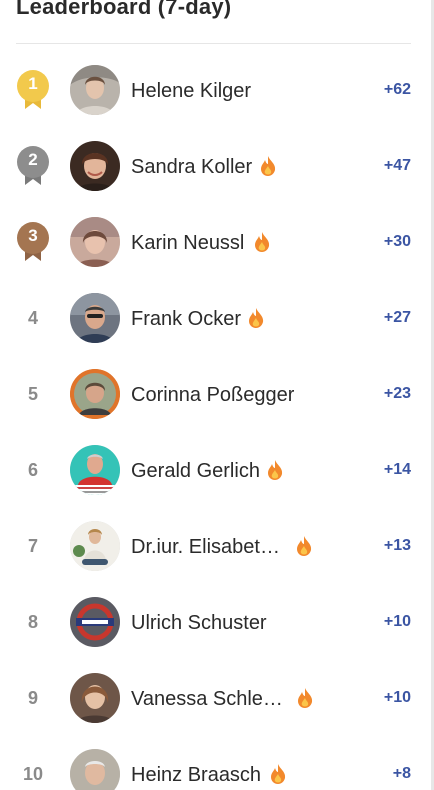 This screenshot has height=790, width=434. What do you see at coordinates (397, 469) in the screenshot?
I see `points-value: +14` at bounding box center [397, 469].